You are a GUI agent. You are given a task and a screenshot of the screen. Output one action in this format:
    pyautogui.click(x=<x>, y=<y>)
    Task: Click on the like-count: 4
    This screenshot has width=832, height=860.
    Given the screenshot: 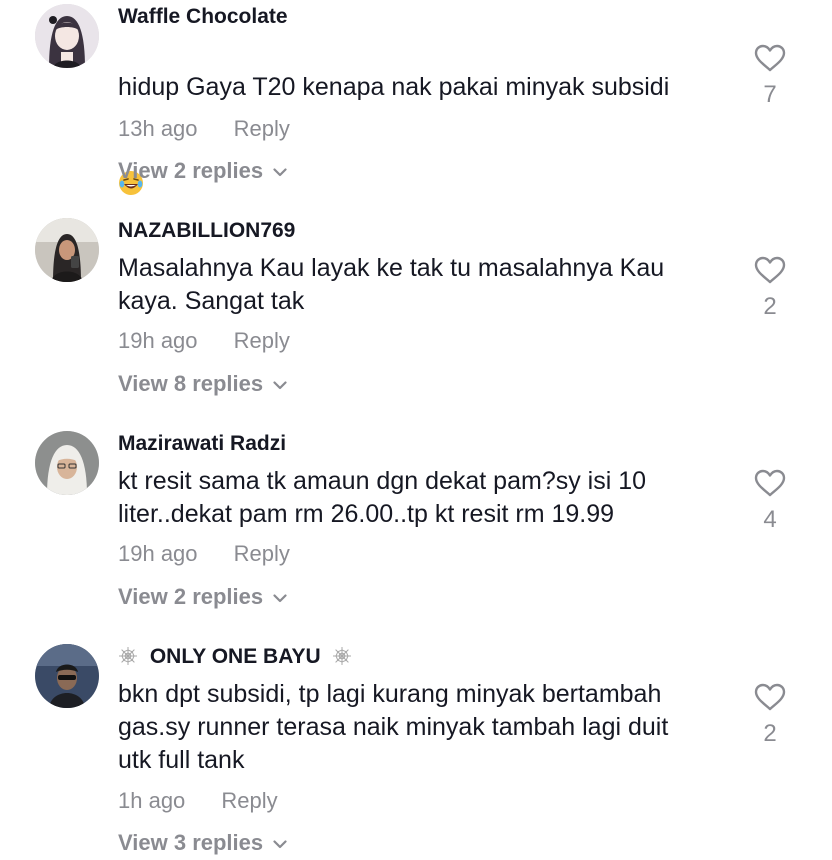 What is the action you would take?
    pyautogui.click(x=770, y=519)
    